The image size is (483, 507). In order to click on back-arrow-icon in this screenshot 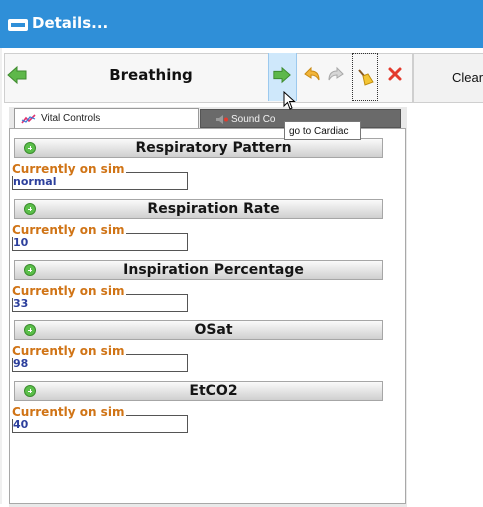, I will do `click(18, 75)`.